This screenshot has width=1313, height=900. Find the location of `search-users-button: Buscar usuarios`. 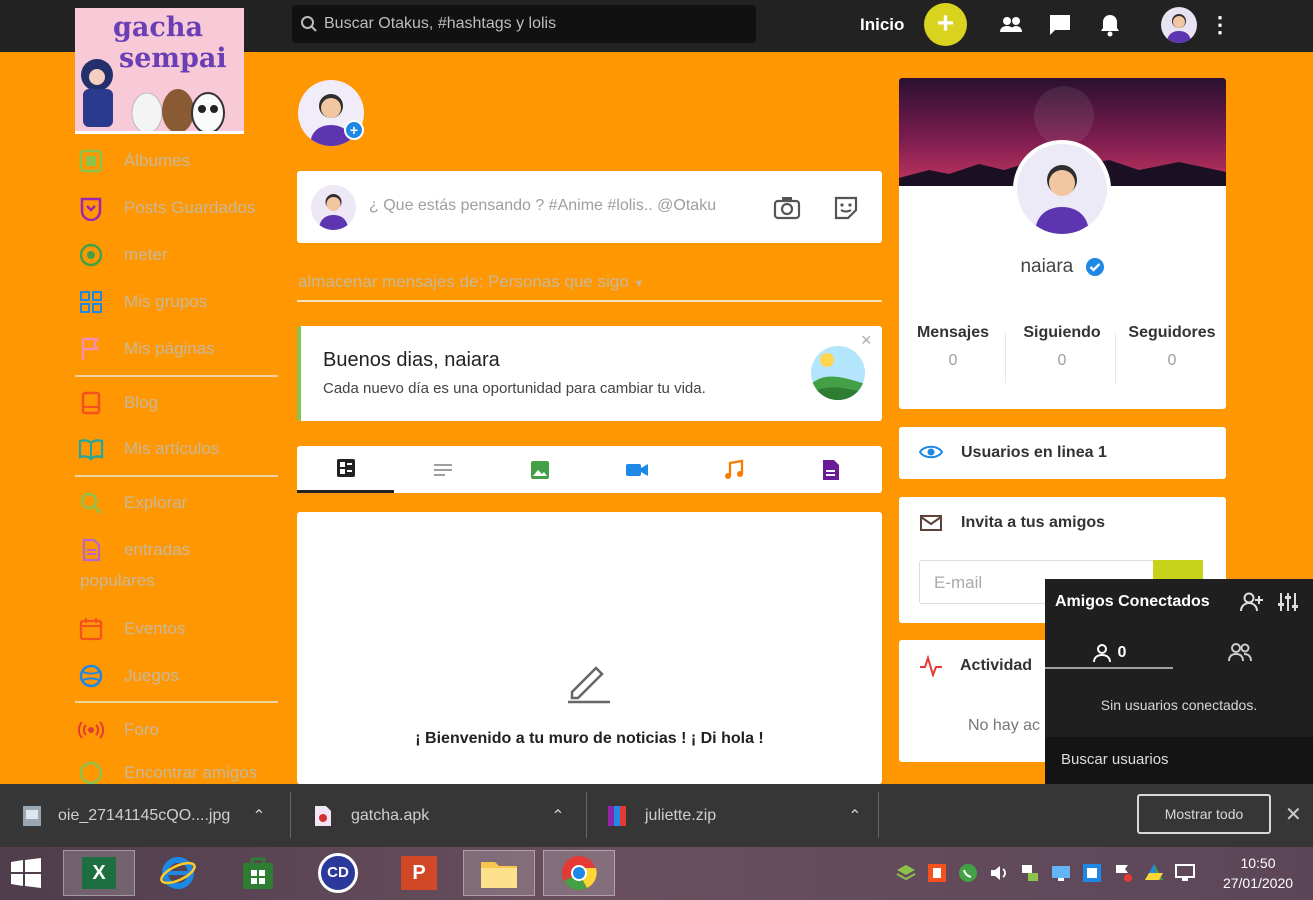

search-users-button: Buscar usuarios is located at coordinates (1179, 760).